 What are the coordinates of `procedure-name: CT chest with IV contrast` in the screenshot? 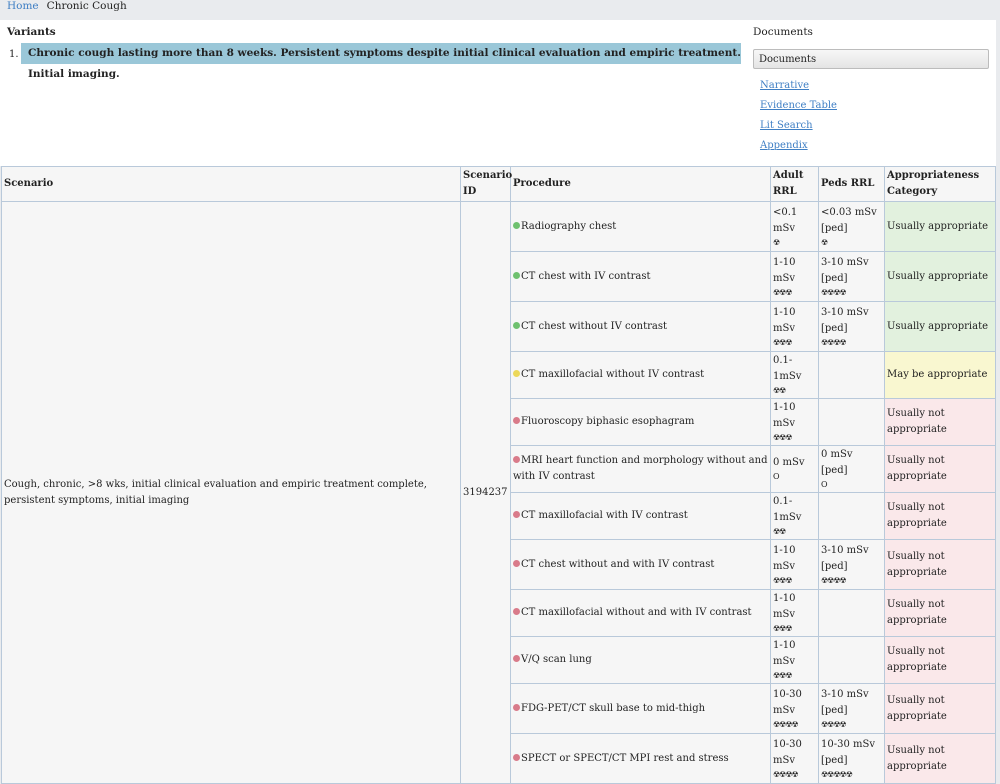 It's located at (586, 276).